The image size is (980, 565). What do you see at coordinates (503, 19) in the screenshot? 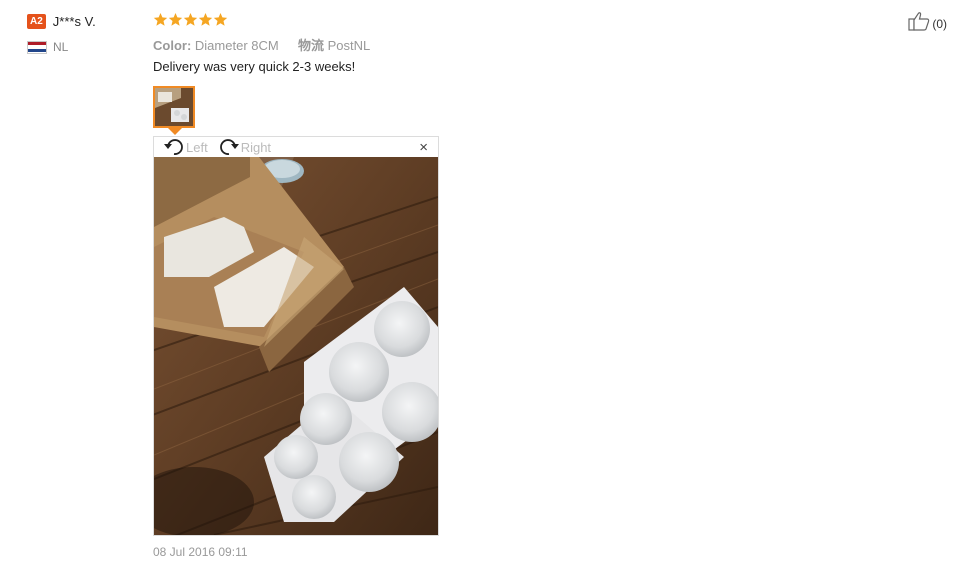
I see `star-rating` at bounding box center [503, 19].